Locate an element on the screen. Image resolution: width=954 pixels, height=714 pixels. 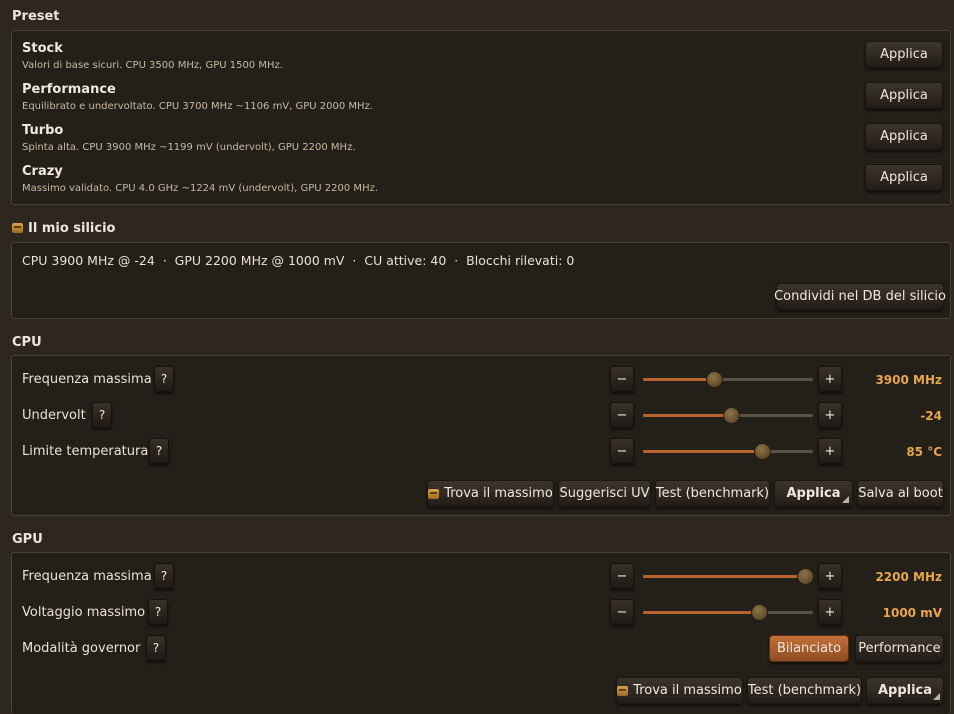
cpu-undervolt-value: -24 is located at coordinates (931, 416).